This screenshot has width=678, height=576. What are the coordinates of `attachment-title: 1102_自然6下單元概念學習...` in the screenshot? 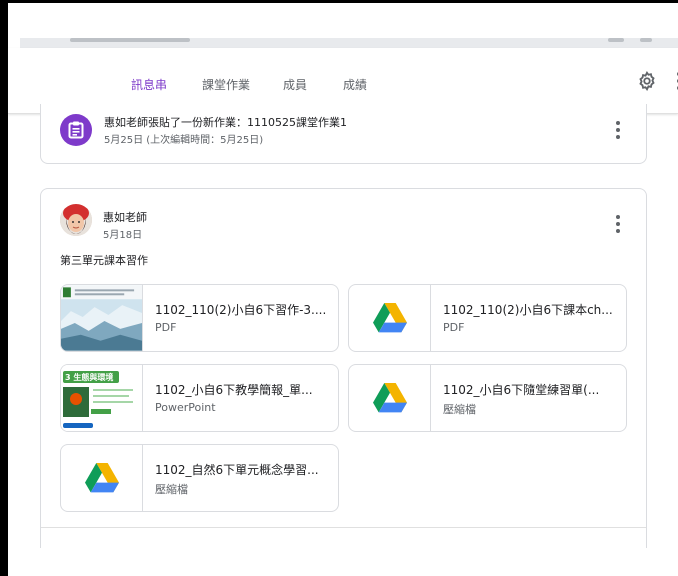 It's located at (237, 470).